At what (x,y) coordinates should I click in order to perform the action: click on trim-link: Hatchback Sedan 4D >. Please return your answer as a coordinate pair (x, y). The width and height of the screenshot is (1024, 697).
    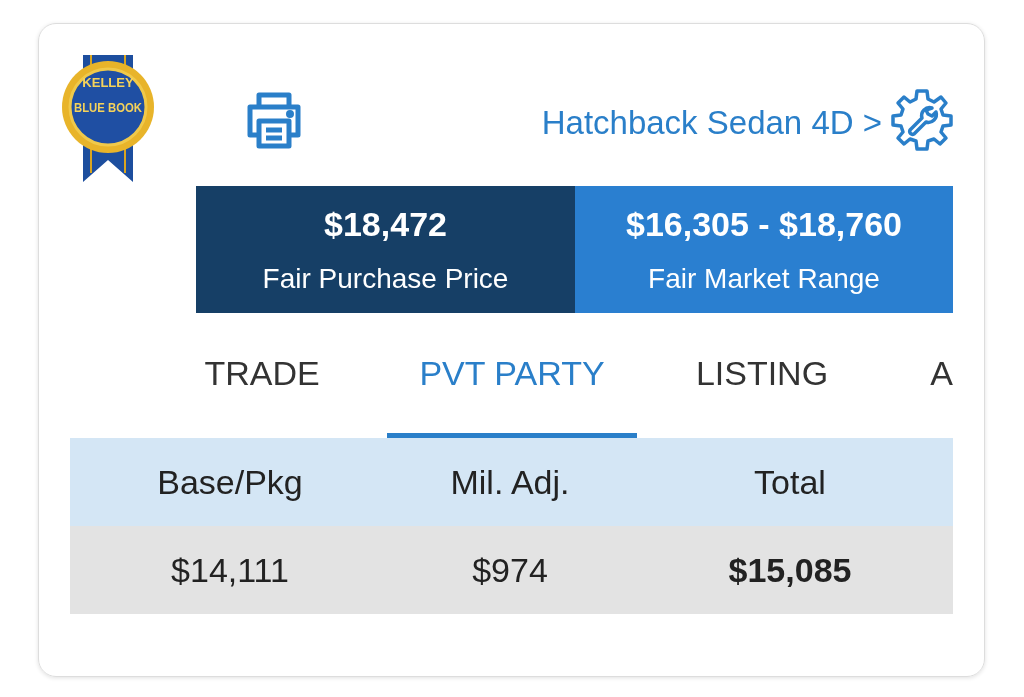
    Looking at the image, I should click on (711, 123).